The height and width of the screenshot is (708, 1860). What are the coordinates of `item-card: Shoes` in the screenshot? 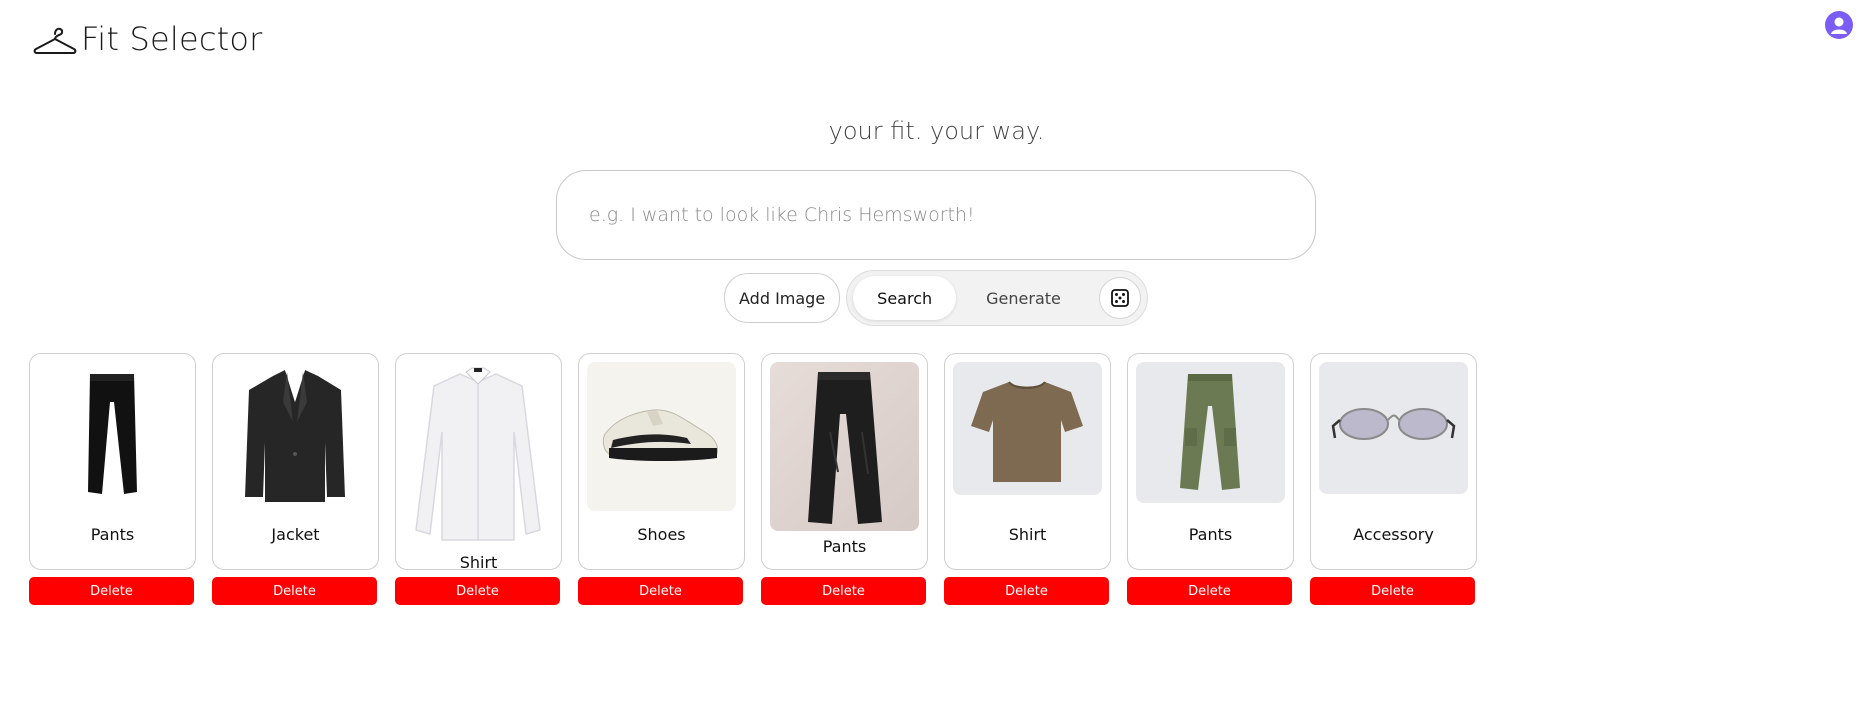 It's located at (661, 461).